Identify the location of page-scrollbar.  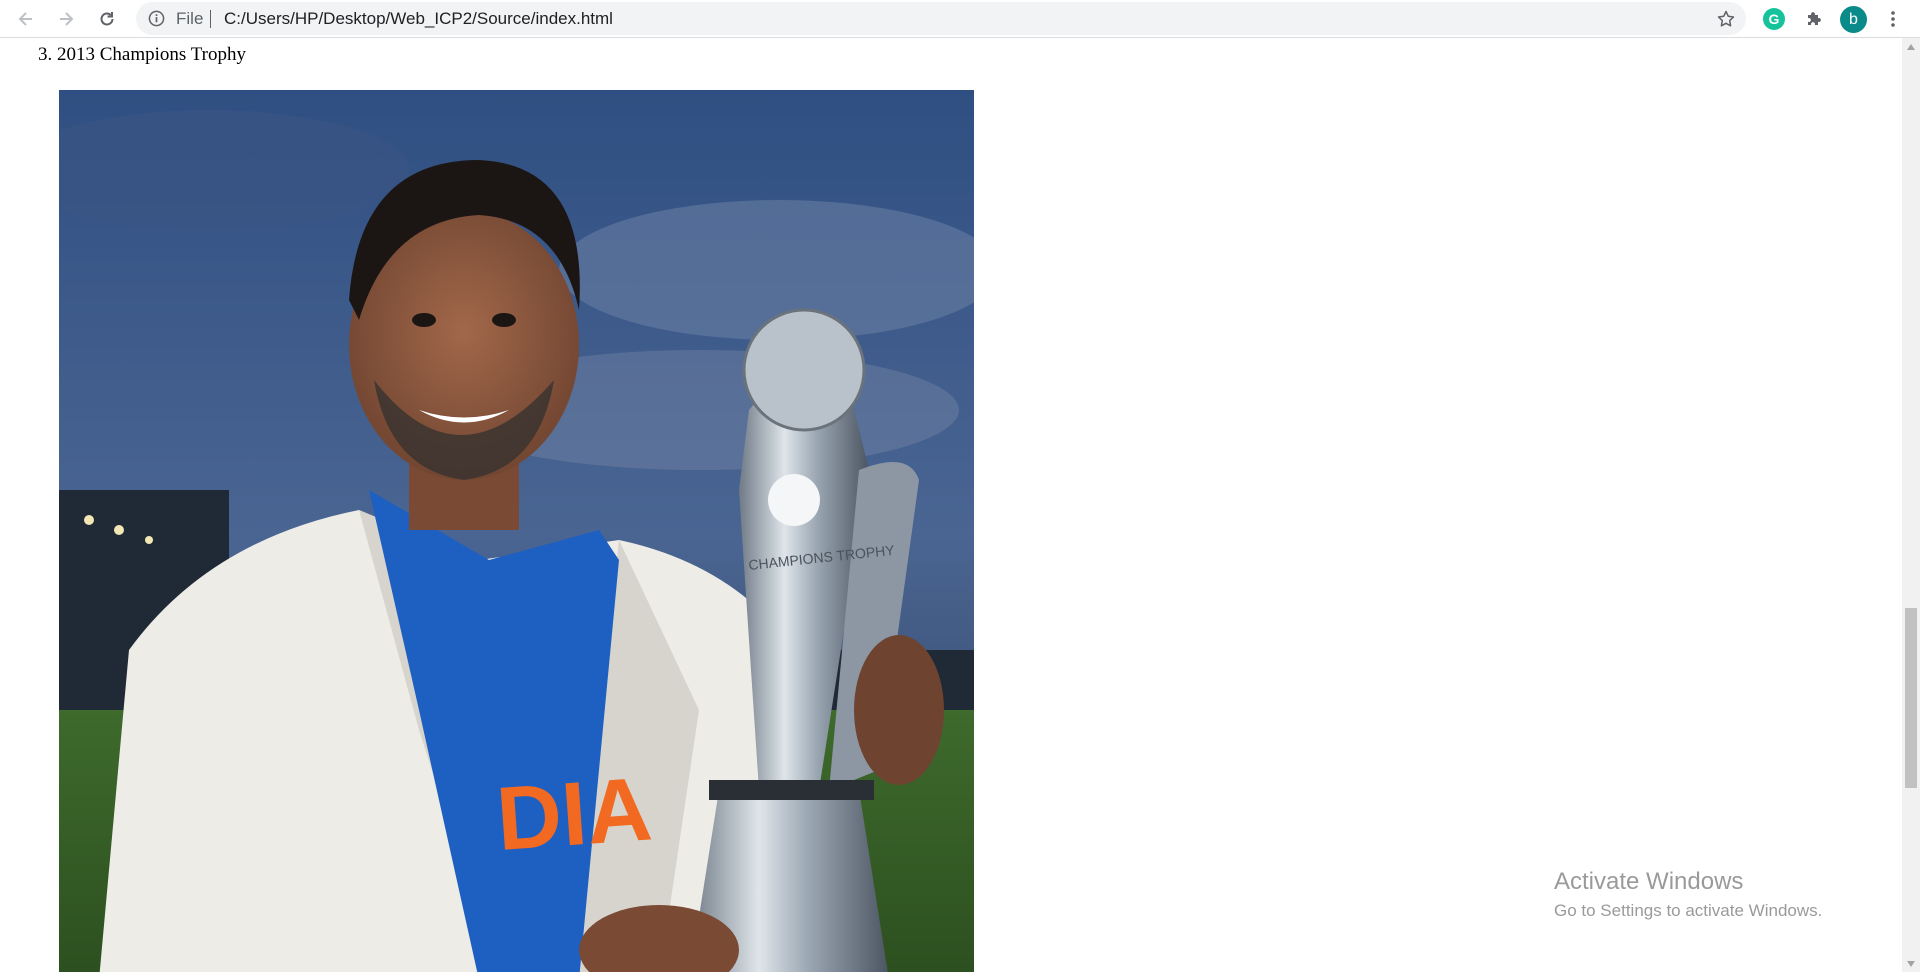
(1911, 505).